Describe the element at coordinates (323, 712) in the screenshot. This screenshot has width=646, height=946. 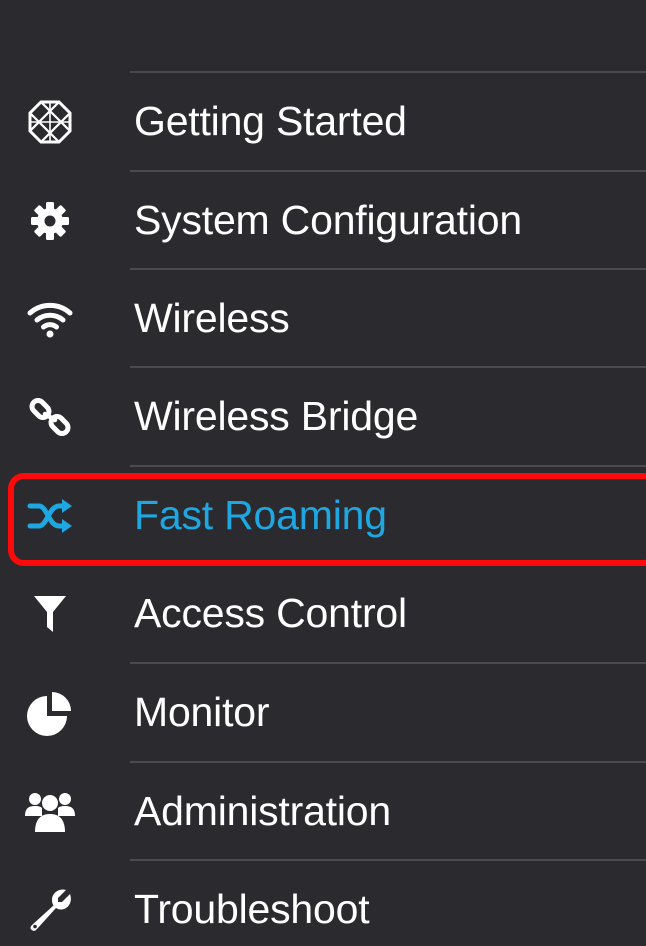
I see `sidebar-item-monitor: Monitor` at that location.